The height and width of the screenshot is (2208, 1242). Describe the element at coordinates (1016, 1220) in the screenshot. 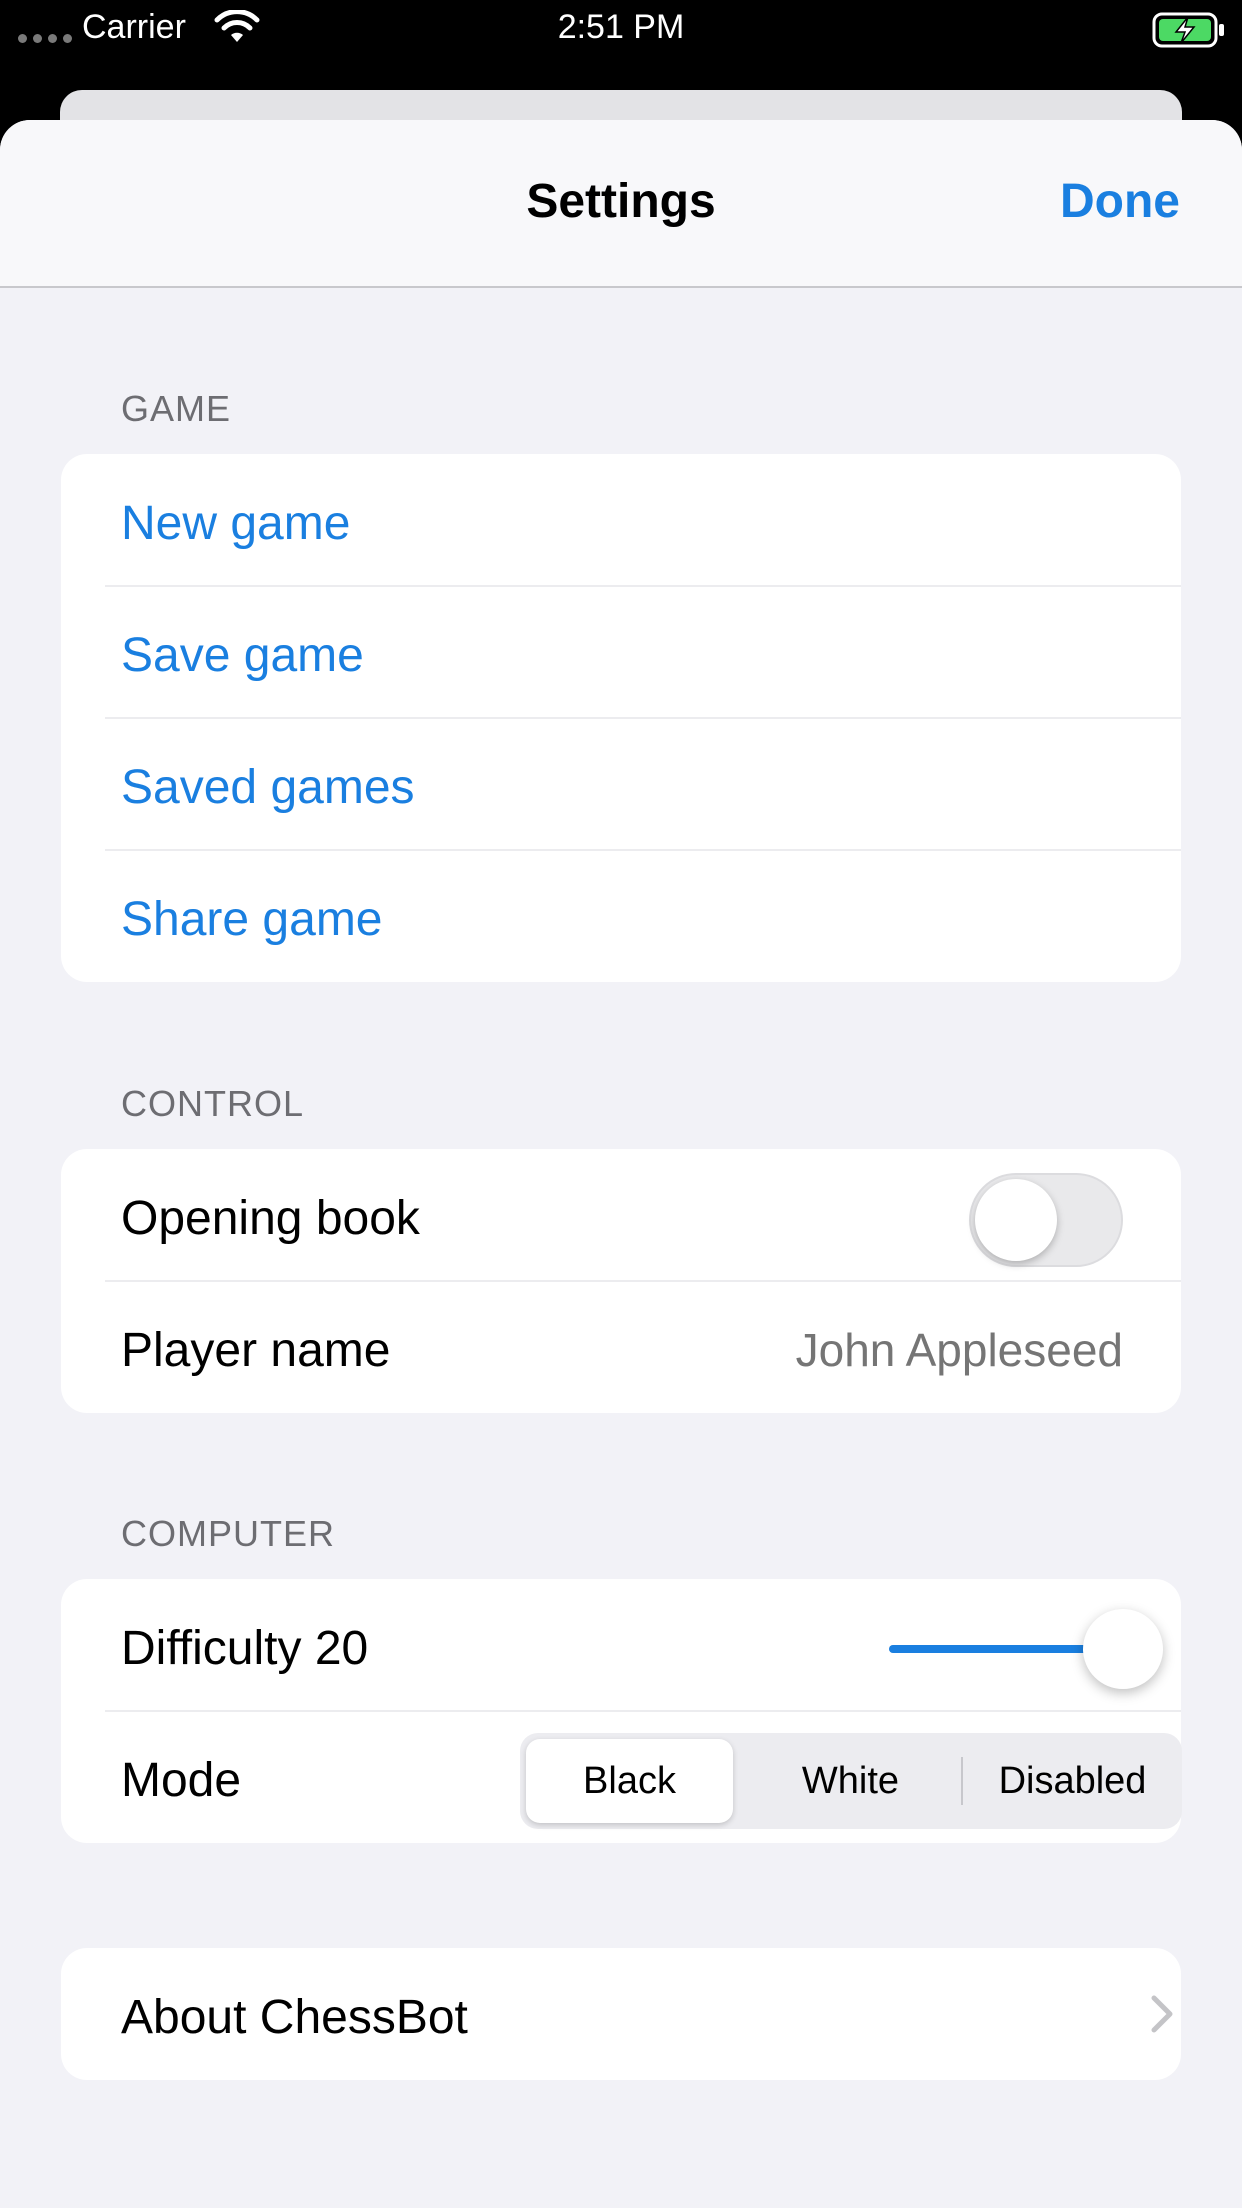

I see `toggle-knob` at that location.